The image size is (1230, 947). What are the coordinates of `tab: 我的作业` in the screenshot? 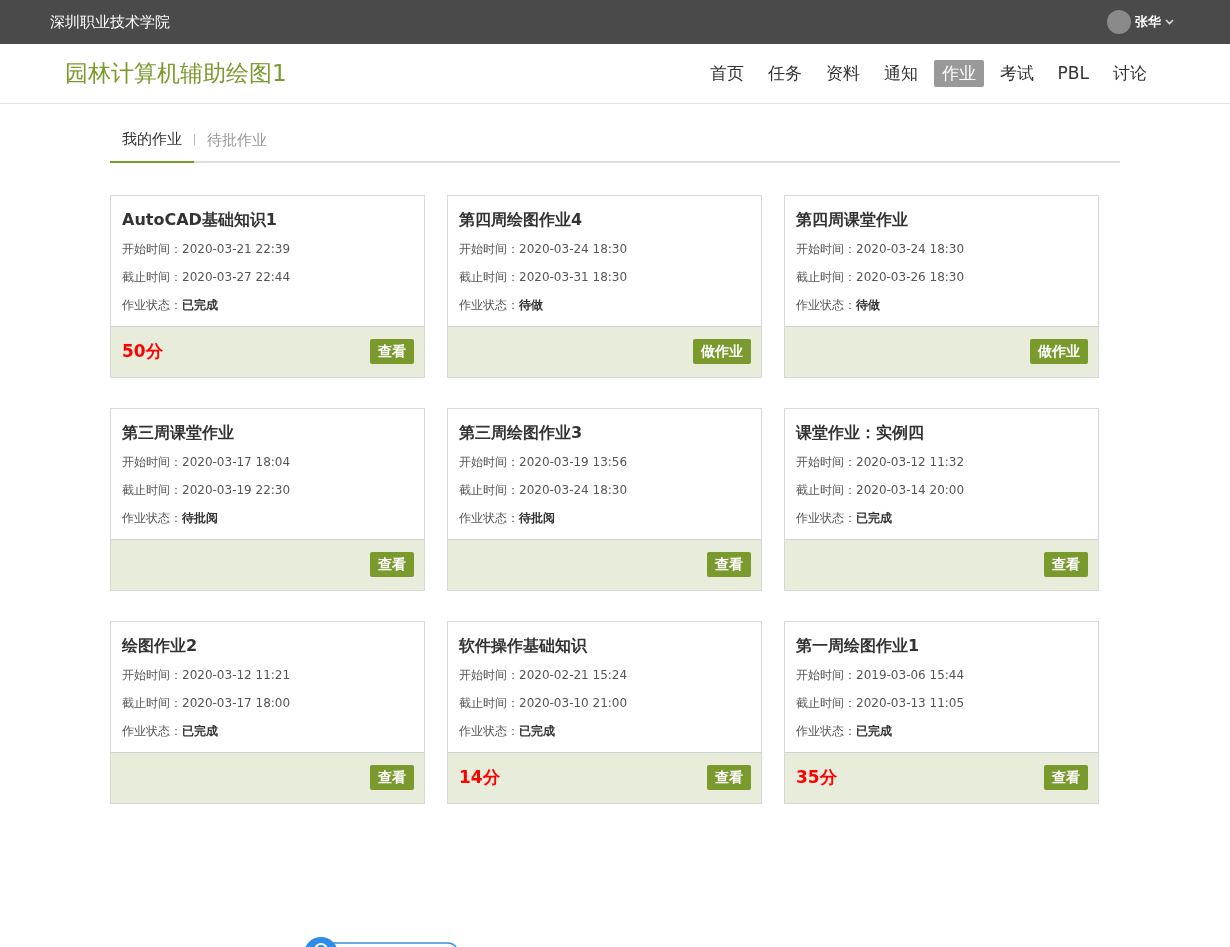 It's located at (152, 145).